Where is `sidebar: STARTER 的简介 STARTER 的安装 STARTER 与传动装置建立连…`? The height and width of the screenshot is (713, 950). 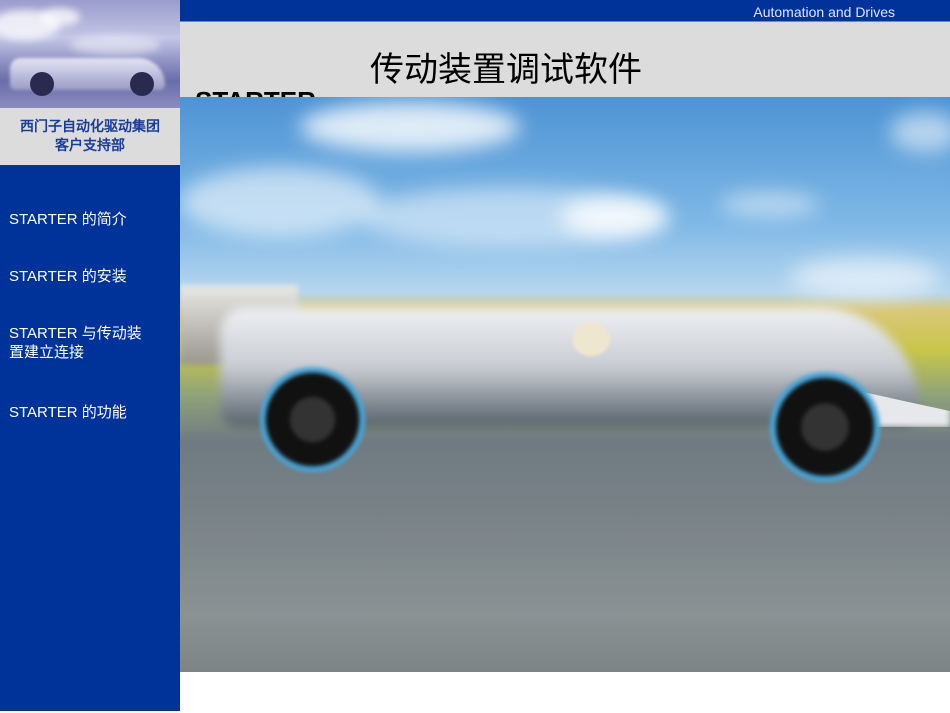 sidebar: STARTER 的简介 STARTER 的安装 STARTER 与传动装置建立连… is located at coordinates (90, 438).